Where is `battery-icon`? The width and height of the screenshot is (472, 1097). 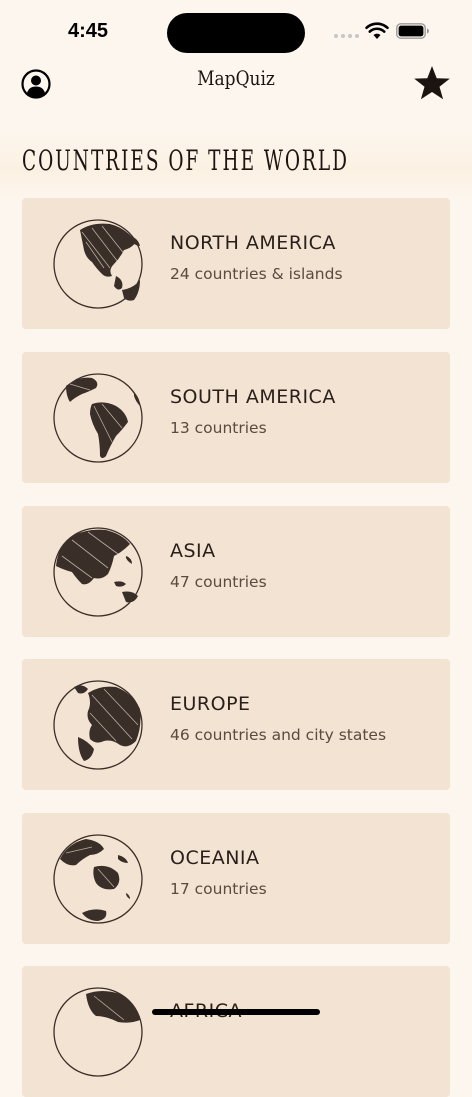
battery-icon is located at coordinates (412, 31).